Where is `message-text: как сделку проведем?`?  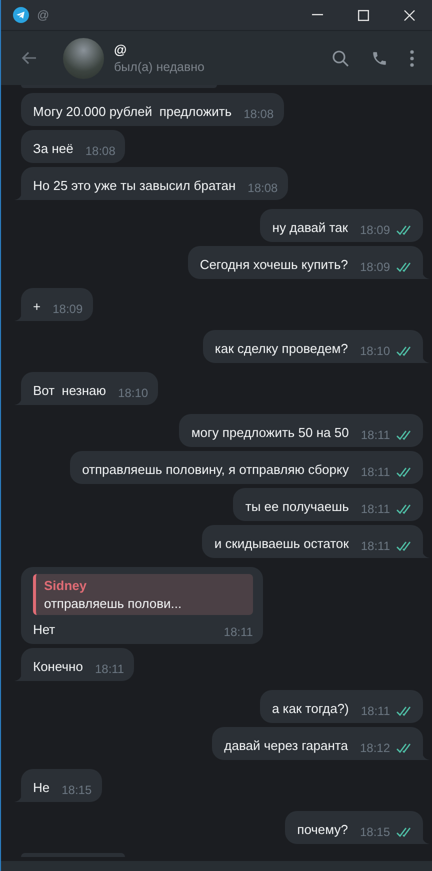 message-text: как сделку проведем? is located at coordinates (281, 349).